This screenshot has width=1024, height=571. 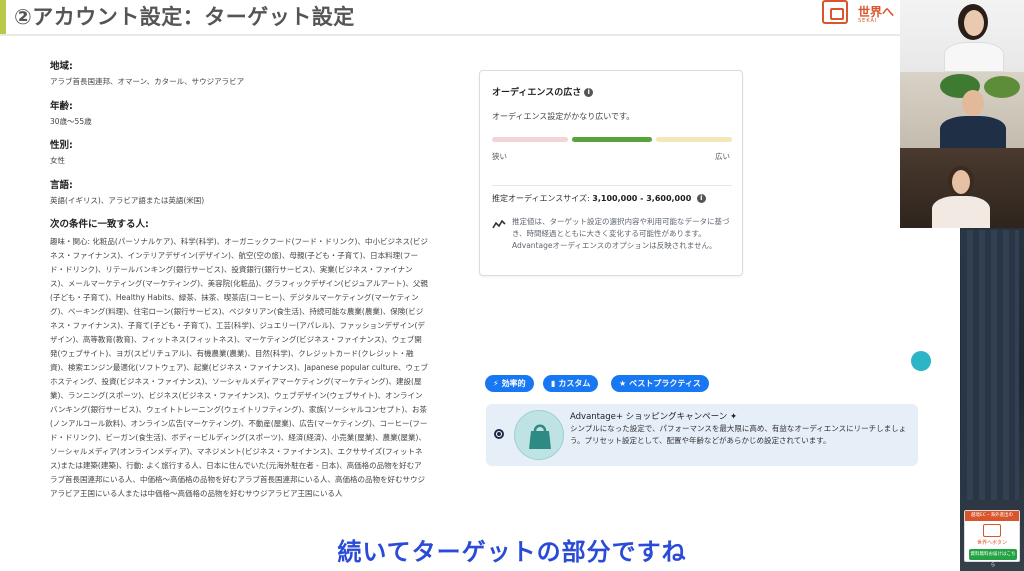 I want to click on slide-title: ②アカウント設定：ターゲット設定, so click(x=184, y=17).